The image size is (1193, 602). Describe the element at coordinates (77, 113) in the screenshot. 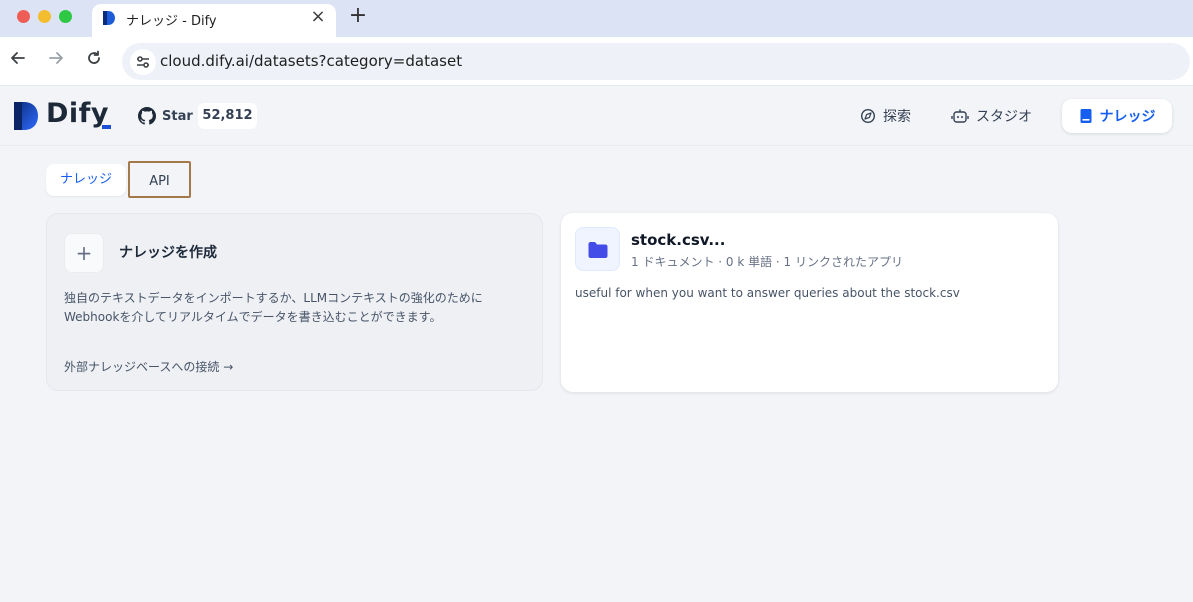

I see `logo-wordmark: Dify` at that location.